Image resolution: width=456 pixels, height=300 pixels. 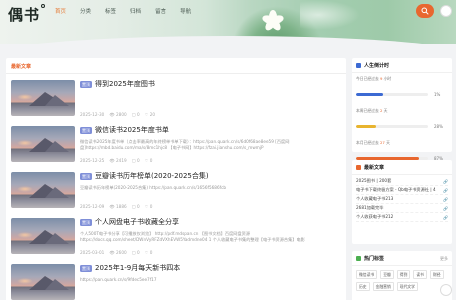 I want to click on nav-item-archive: 归档, so click(x=135, y=12).